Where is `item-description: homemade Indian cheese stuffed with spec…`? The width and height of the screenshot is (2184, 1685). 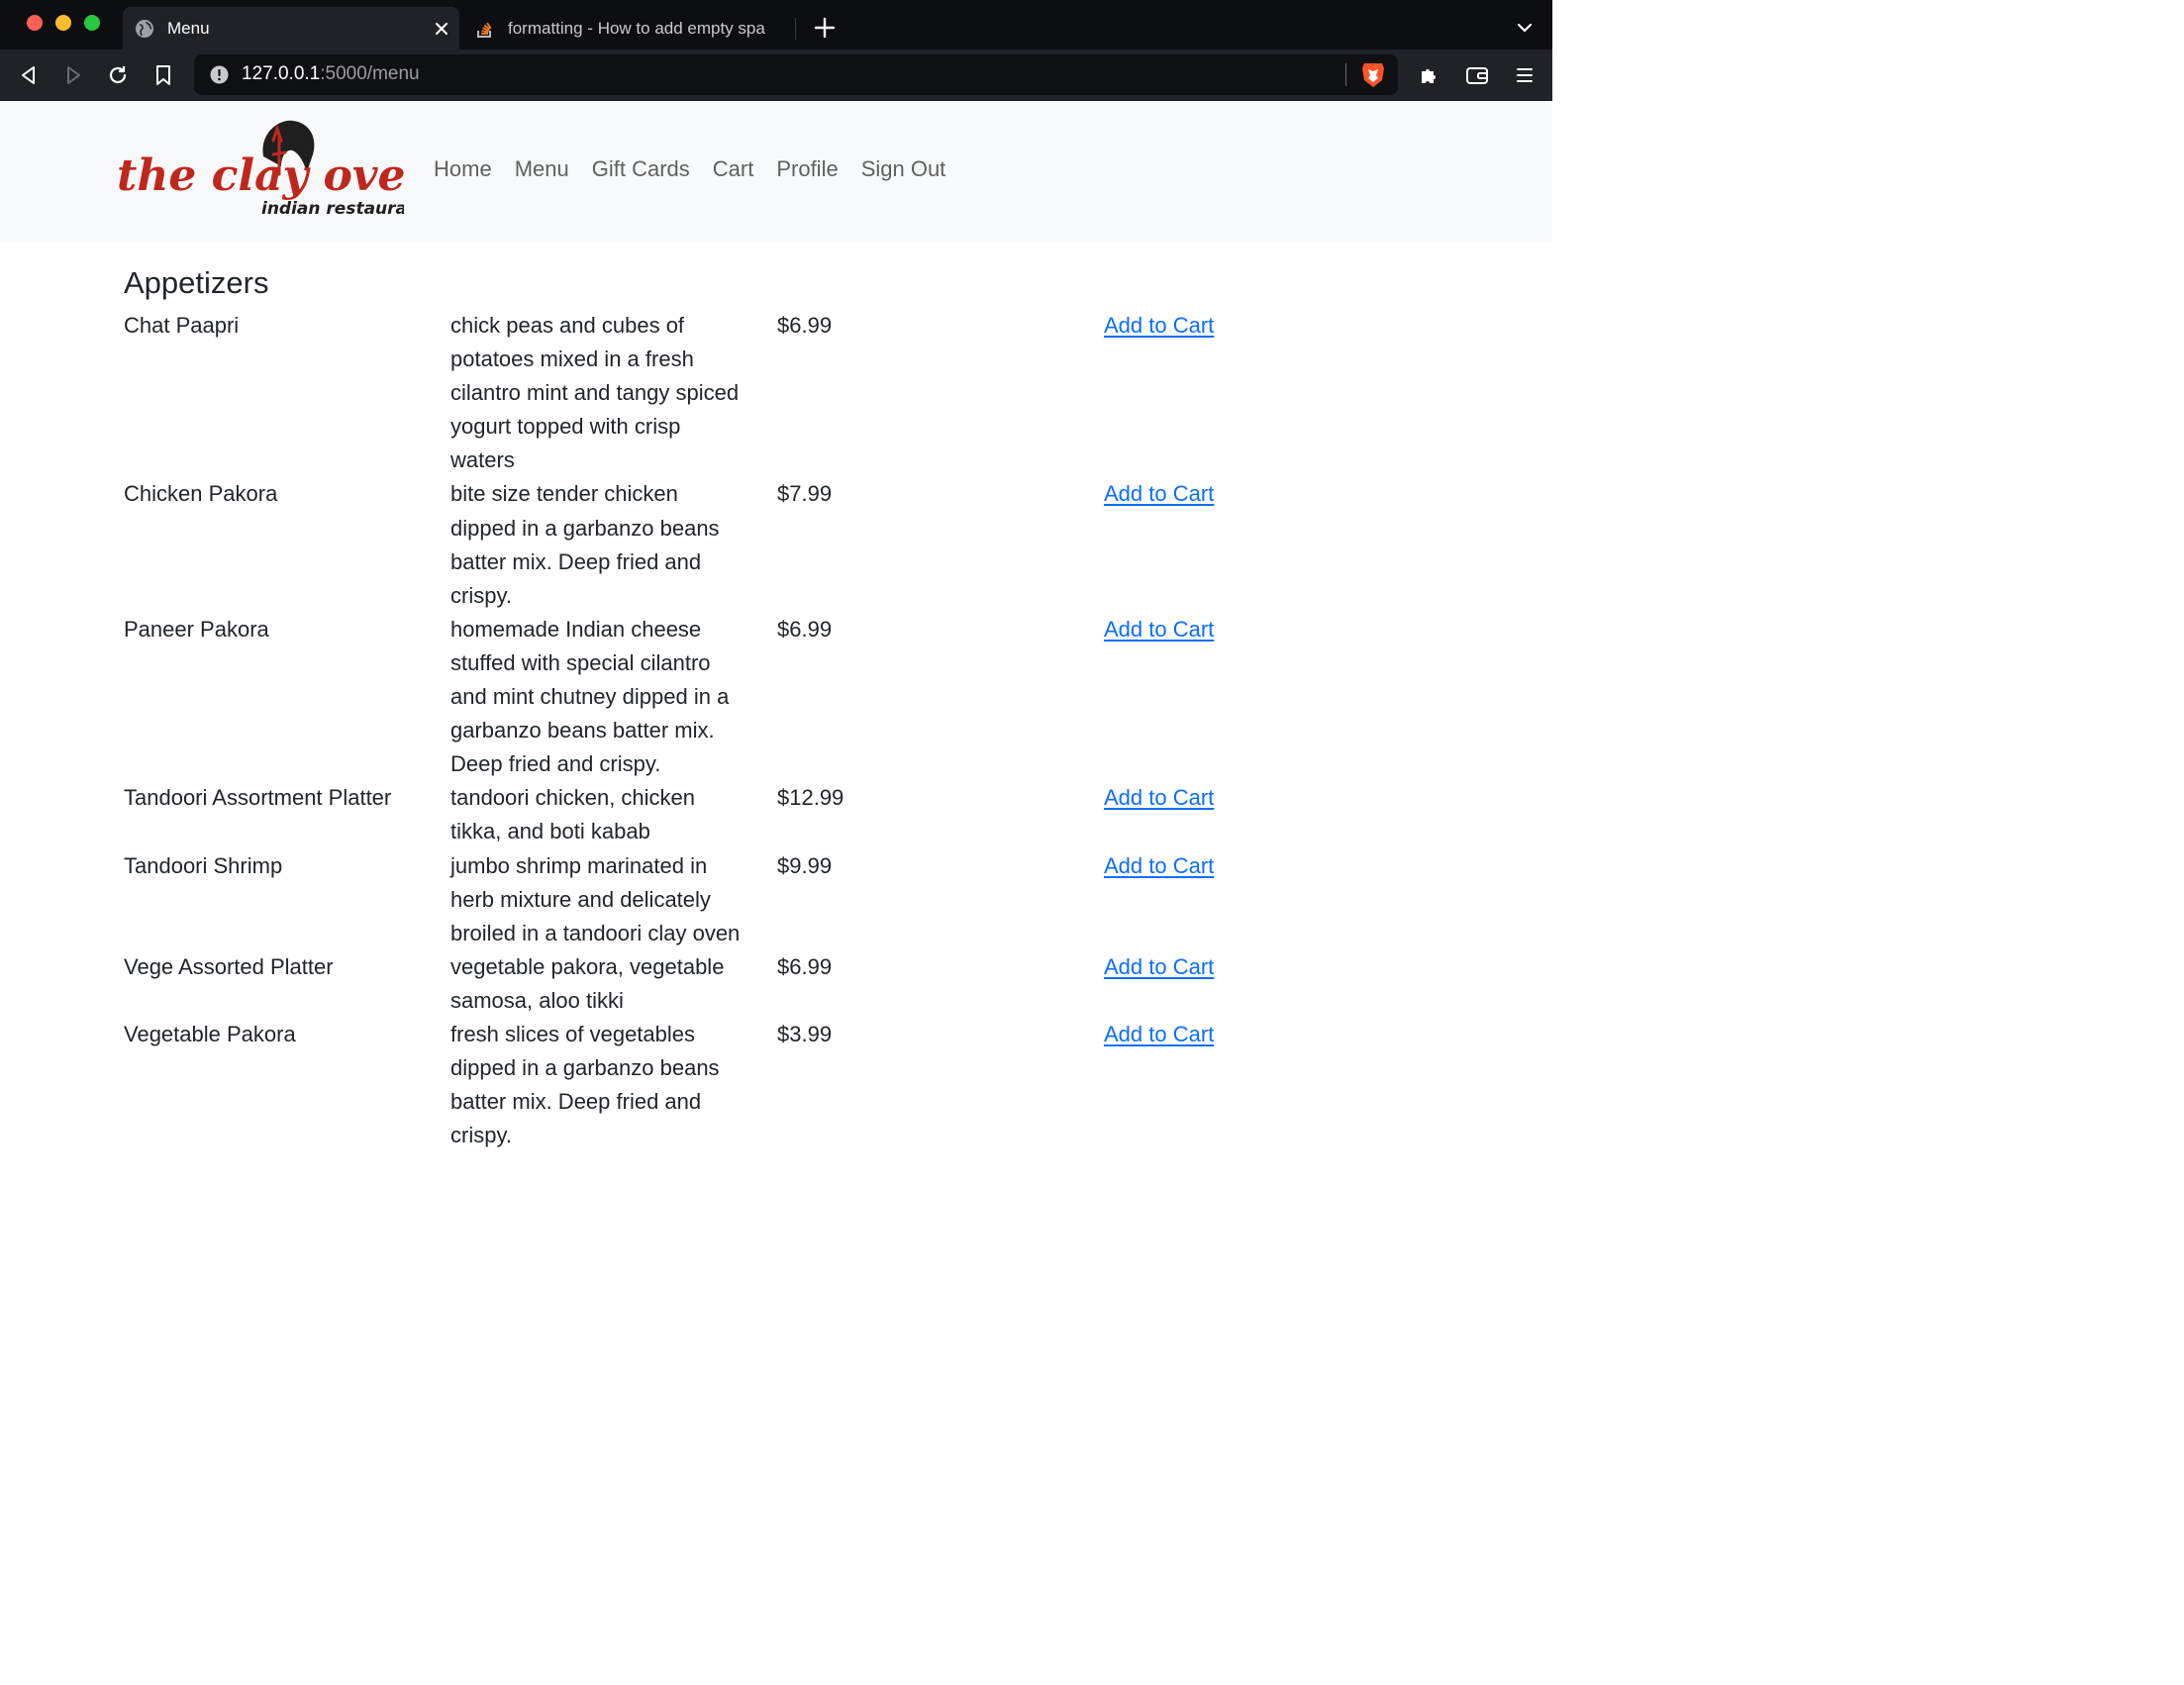 item-description: homemade Indian cheese stuffed with spec… is located at coordinates (590, 696).